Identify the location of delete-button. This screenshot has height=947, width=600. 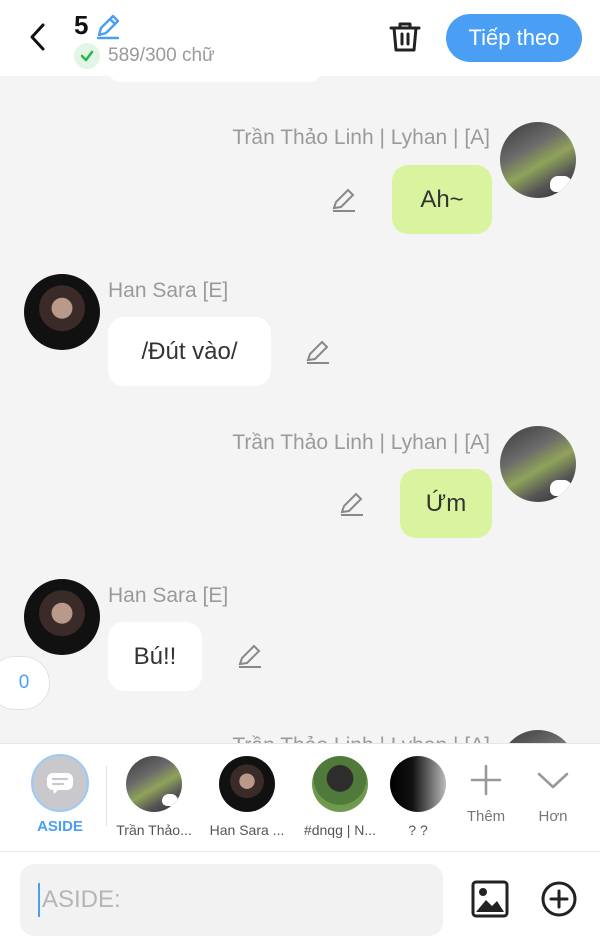
(405, 37).